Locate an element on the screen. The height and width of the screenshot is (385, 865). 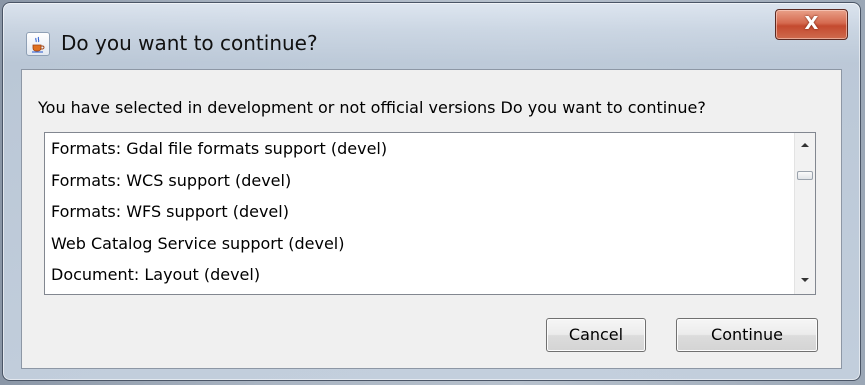
list-item: Document: Layout (devel) is located at coordinates (420, 275).